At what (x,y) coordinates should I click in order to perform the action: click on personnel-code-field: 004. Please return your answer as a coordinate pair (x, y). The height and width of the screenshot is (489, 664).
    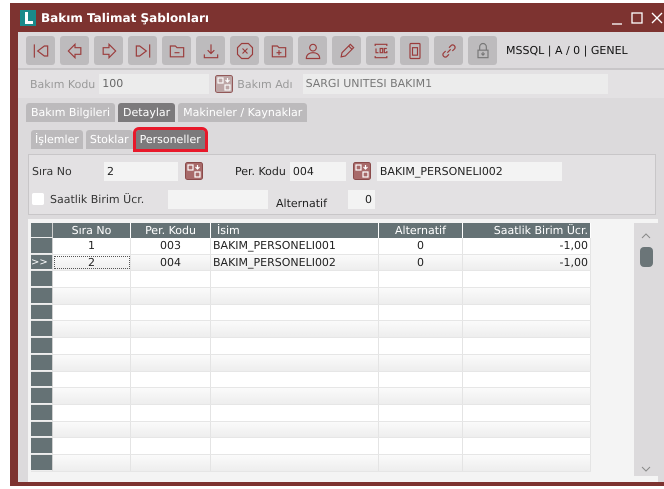
    Looking at the image, I should click on (318, 171).